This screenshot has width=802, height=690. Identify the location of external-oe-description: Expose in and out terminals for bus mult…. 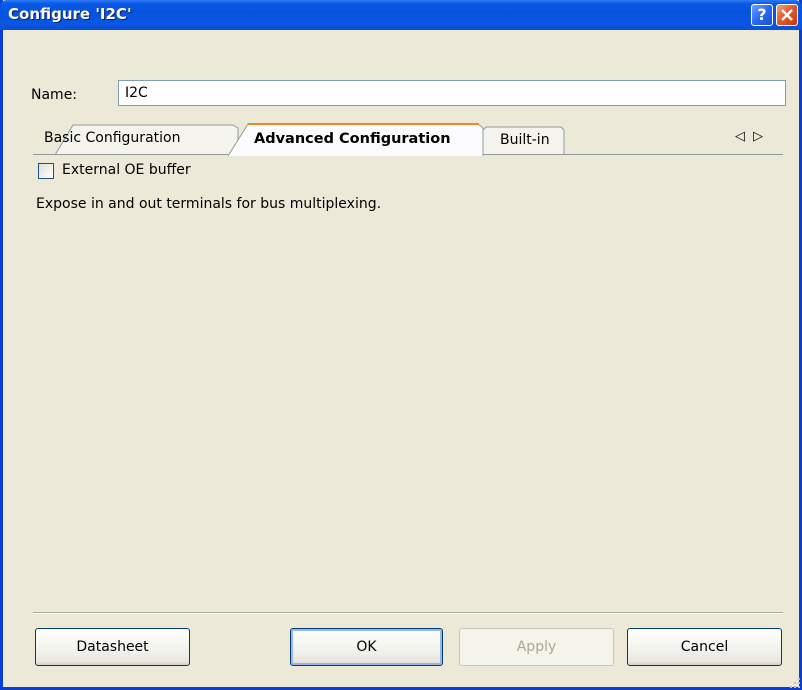
(209, 204).